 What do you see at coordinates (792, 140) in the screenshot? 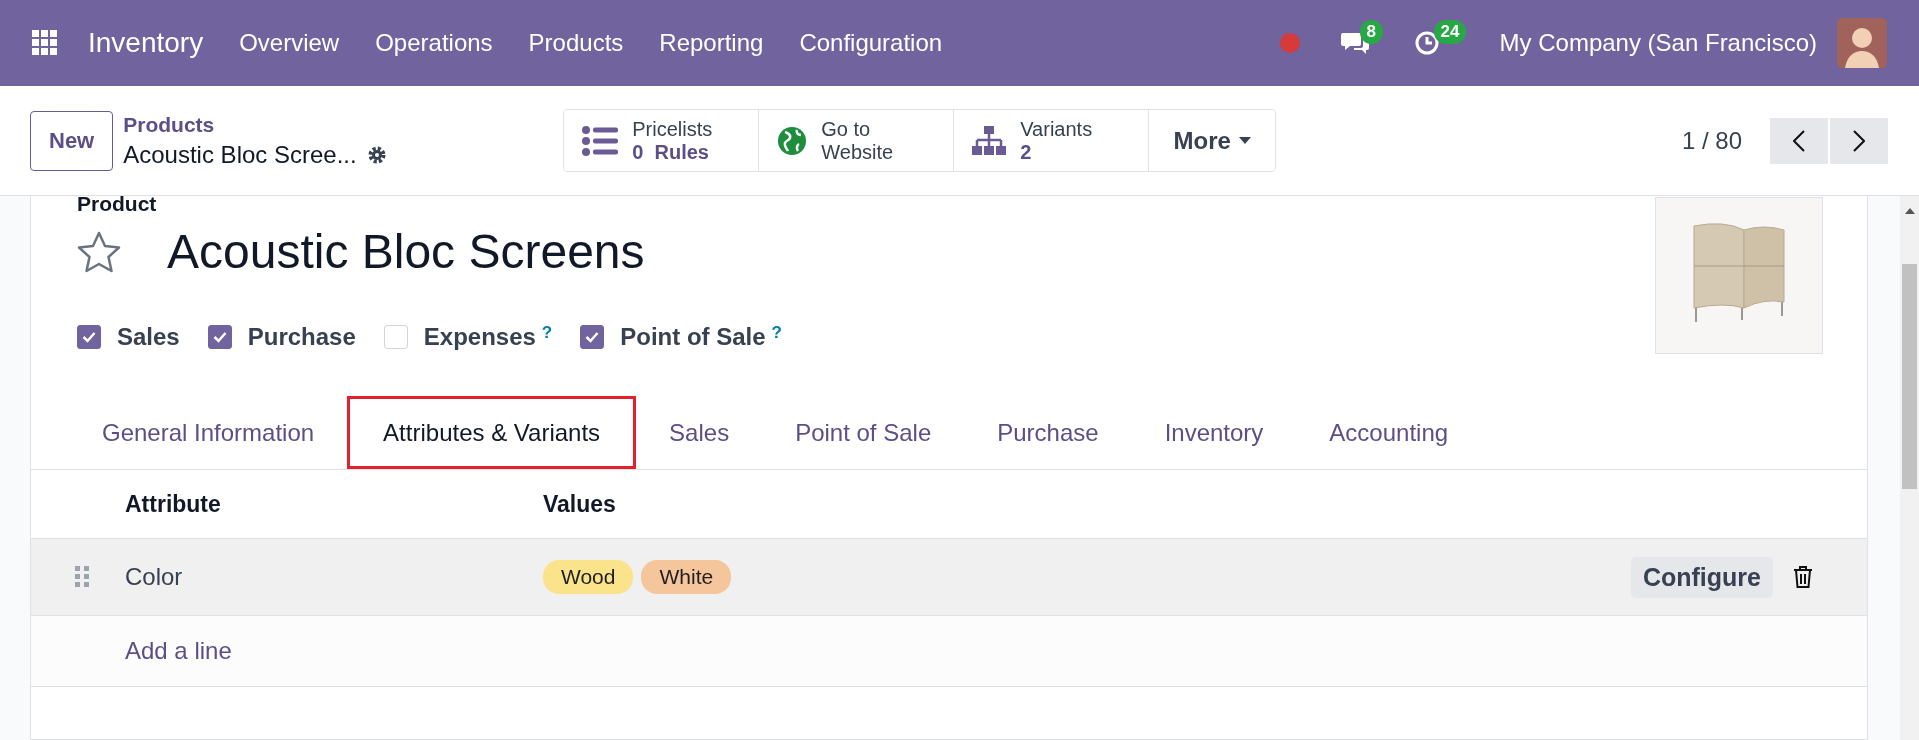
I see `globe-icon` at bounding box center [792, 140].